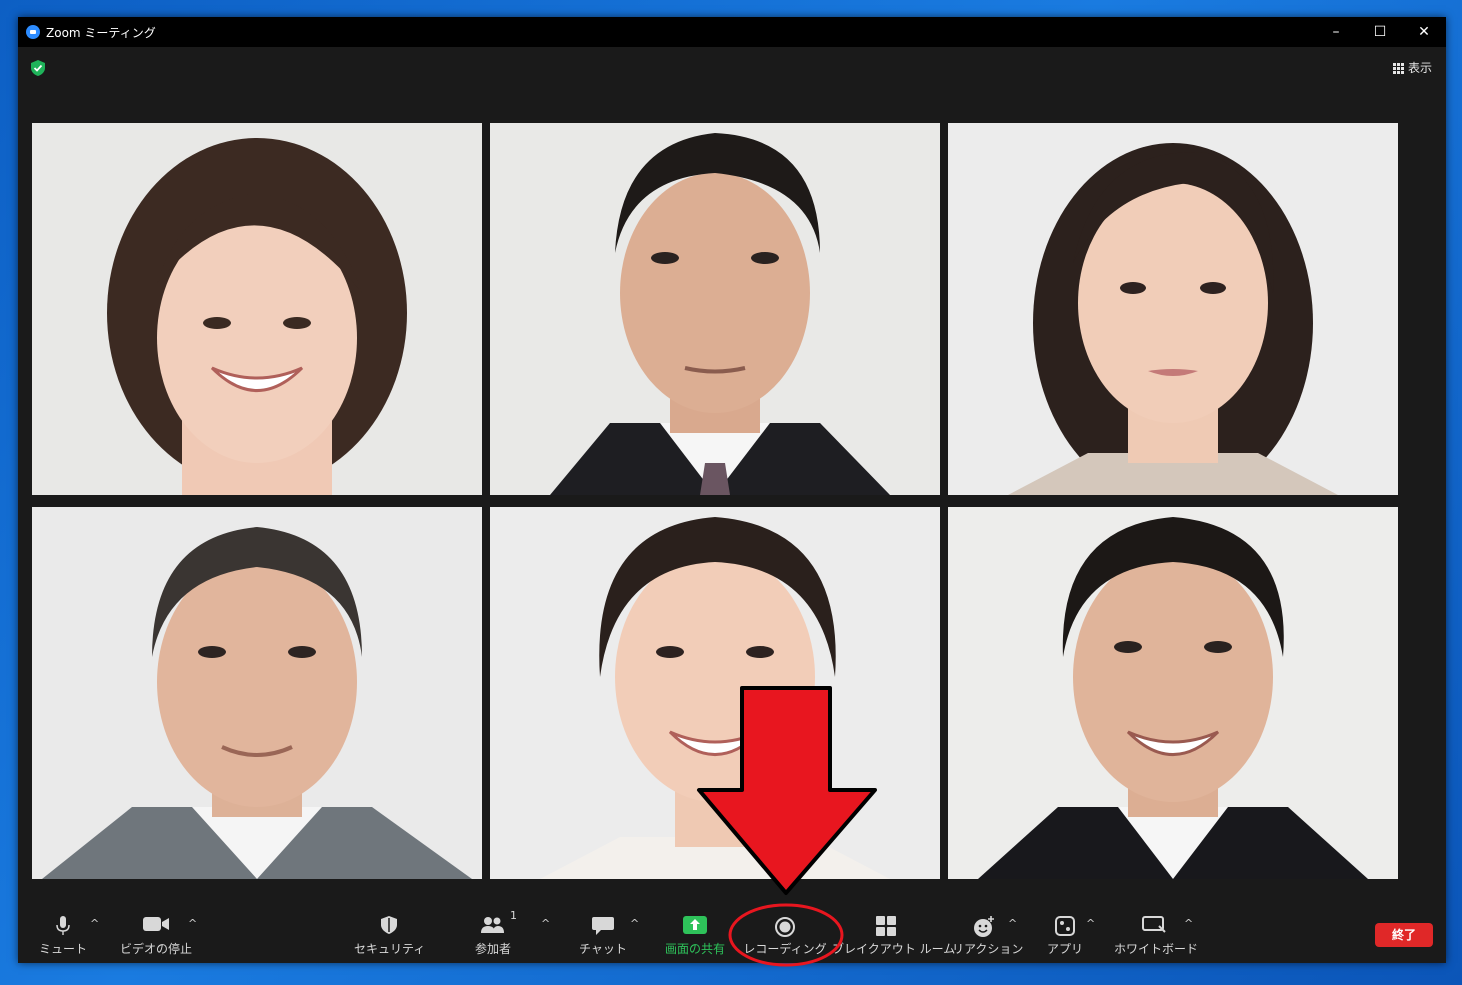 The image size is (1462, 985). I want to click on annotation-circle, so click(786, 935).